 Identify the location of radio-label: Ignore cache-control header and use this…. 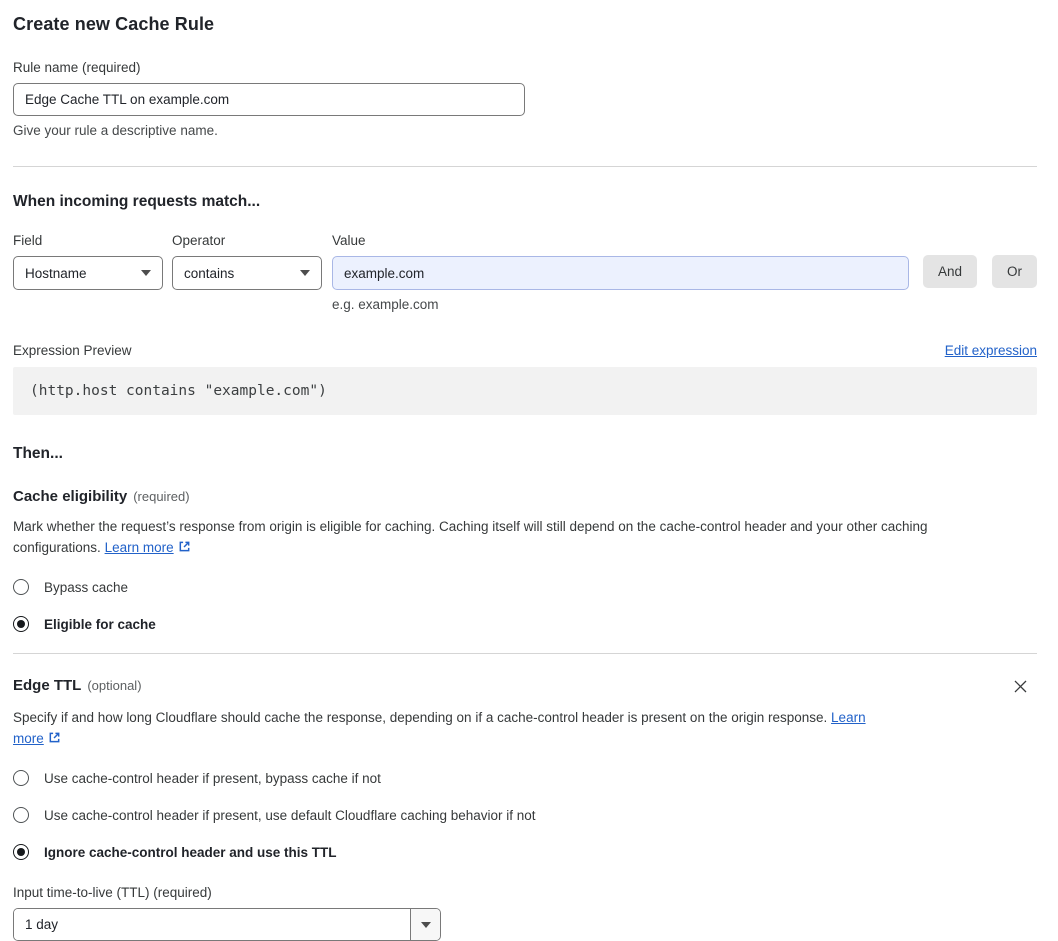
(190, 852).